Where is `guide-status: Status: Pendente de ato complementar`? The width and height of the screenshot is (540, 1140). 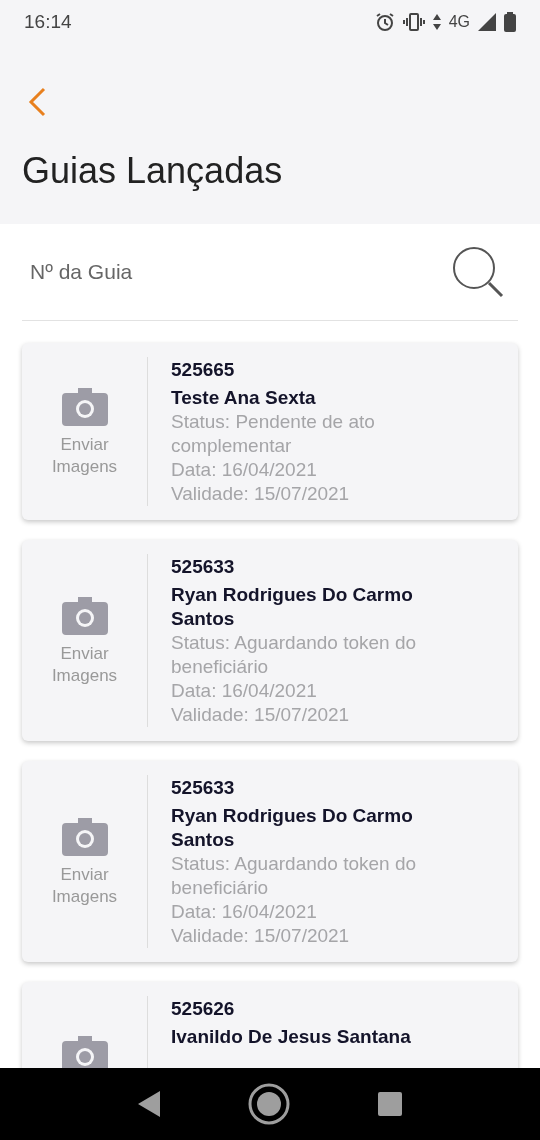 guide-status: Status: Pendente de ato complementar is located at coordinates (273, 434).